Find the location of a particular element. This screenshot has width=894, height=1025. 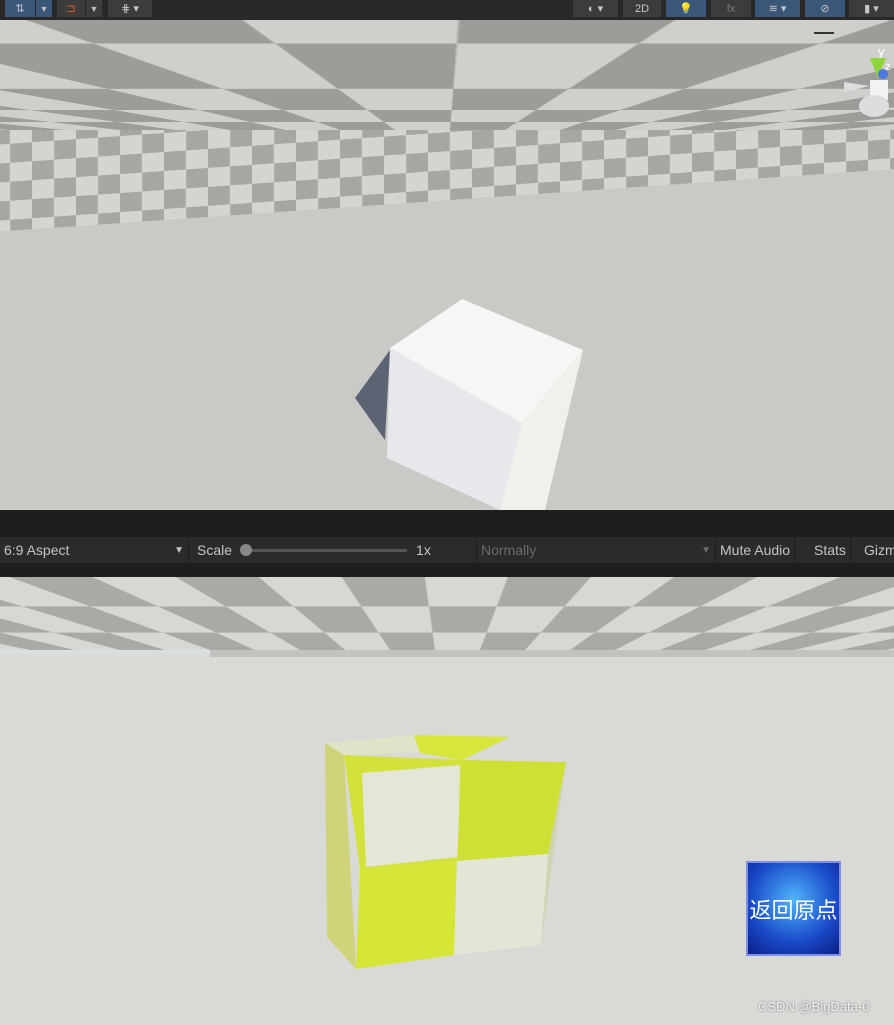

watermark: CSDN @BigData-0 is located at coordinates (814, 1006).